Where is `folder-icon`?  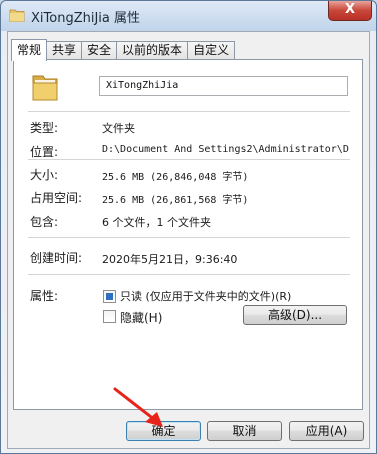
folder-icon is located at coordinates (45, 88).